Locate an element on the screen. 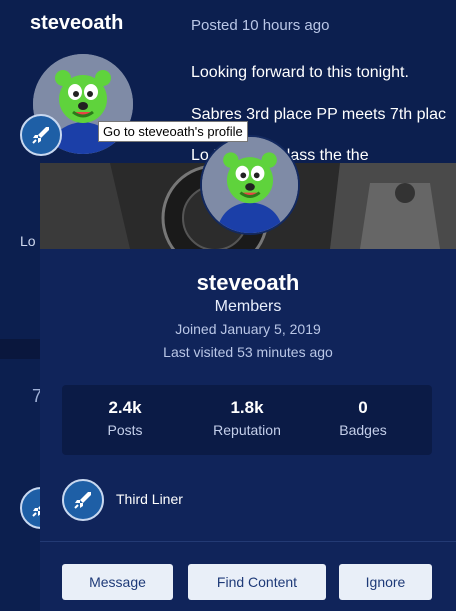  profile-group: Members is located at coordinates (248, 306).